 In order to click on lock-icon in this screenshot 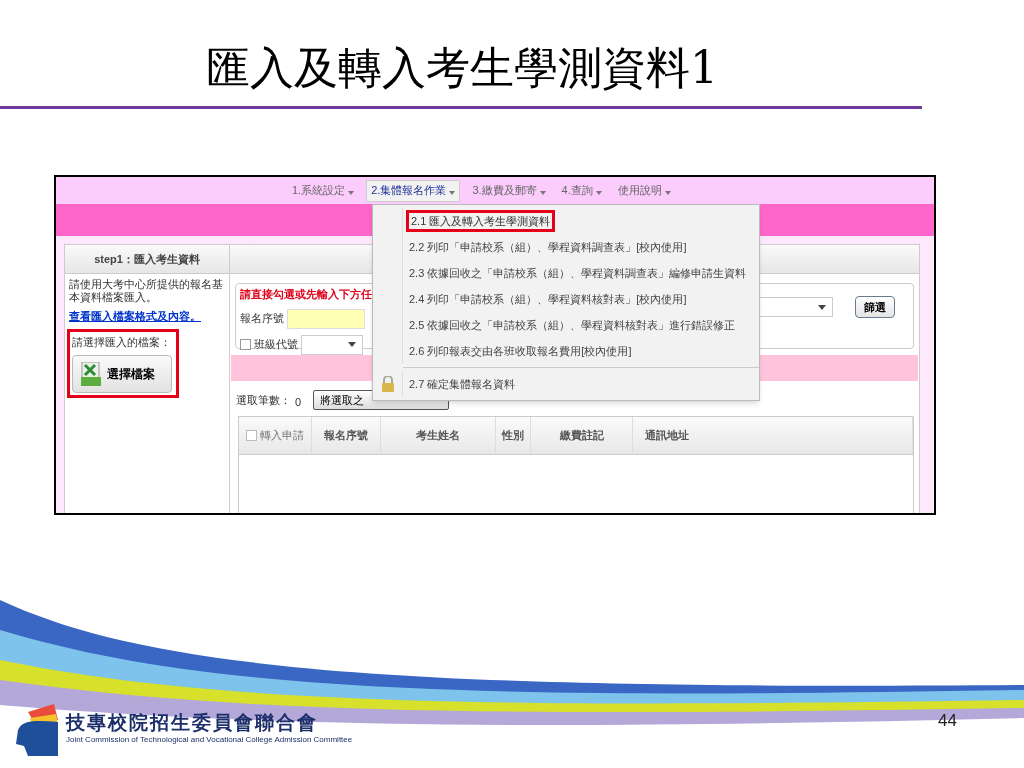, I will do `click(387, 384)`.